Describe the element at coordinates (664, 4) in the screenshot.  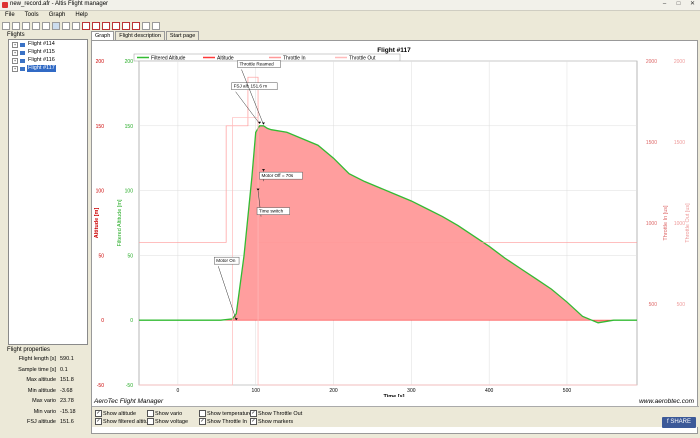
I see `minimize-button: –` at that location.